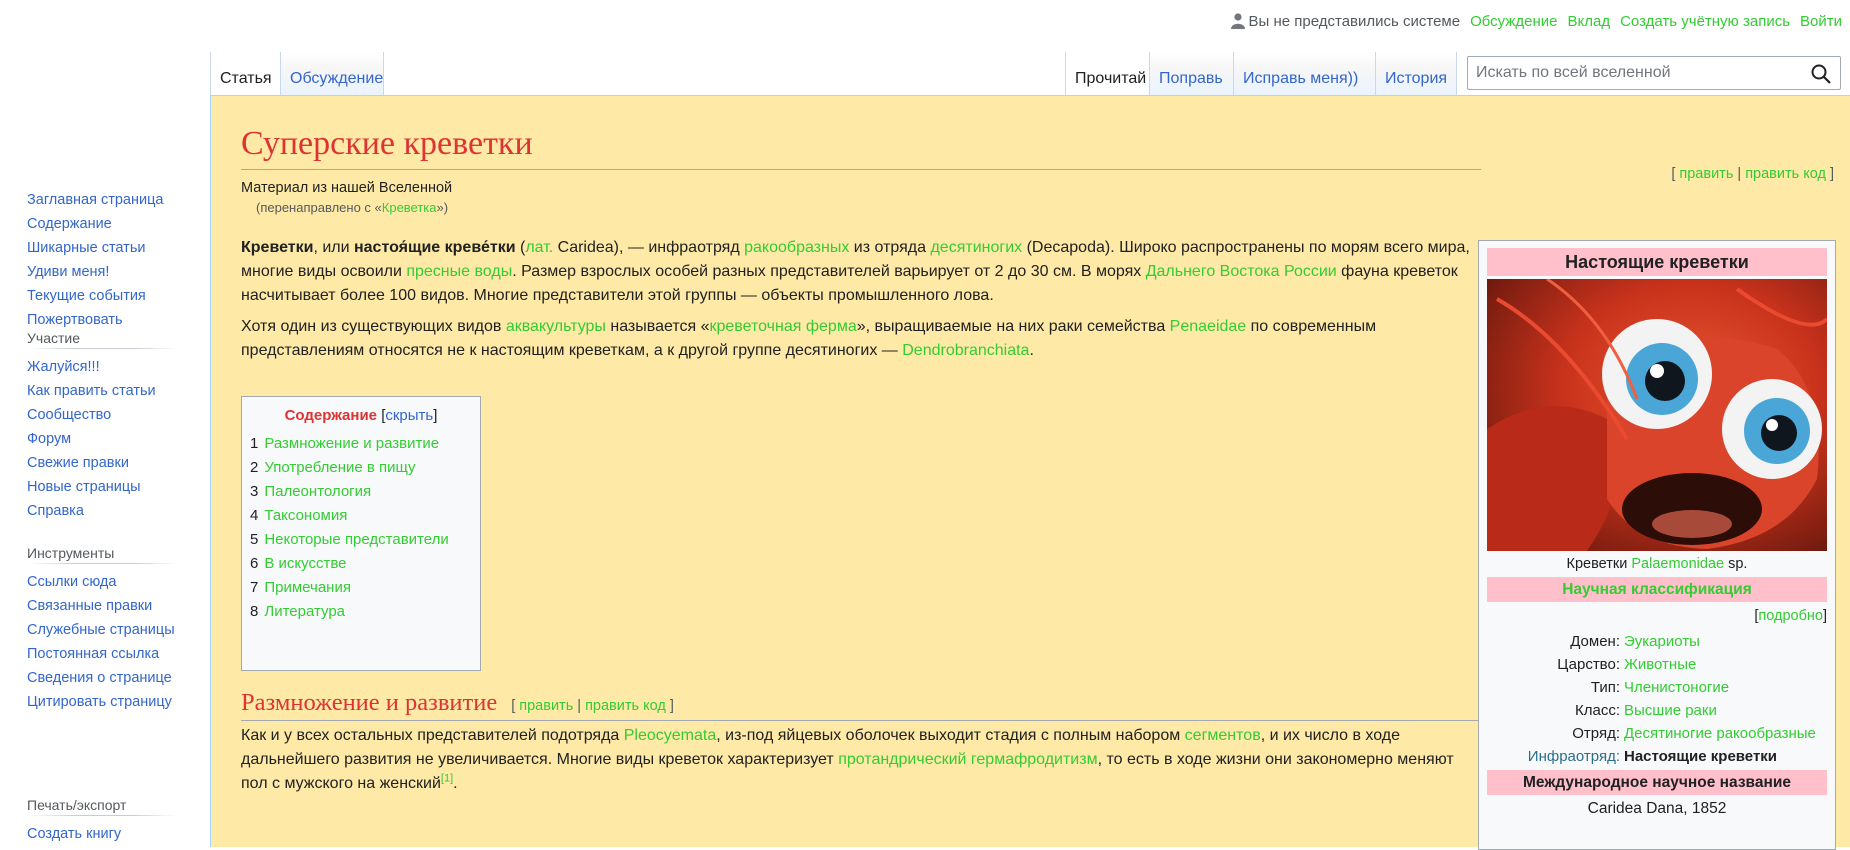 The height and width of the screenshot is (850, 1850). Describe the element at coordinates (1657, 589) in the screenshot. I see `infobox-sci-class: Научная классификация` at that location.